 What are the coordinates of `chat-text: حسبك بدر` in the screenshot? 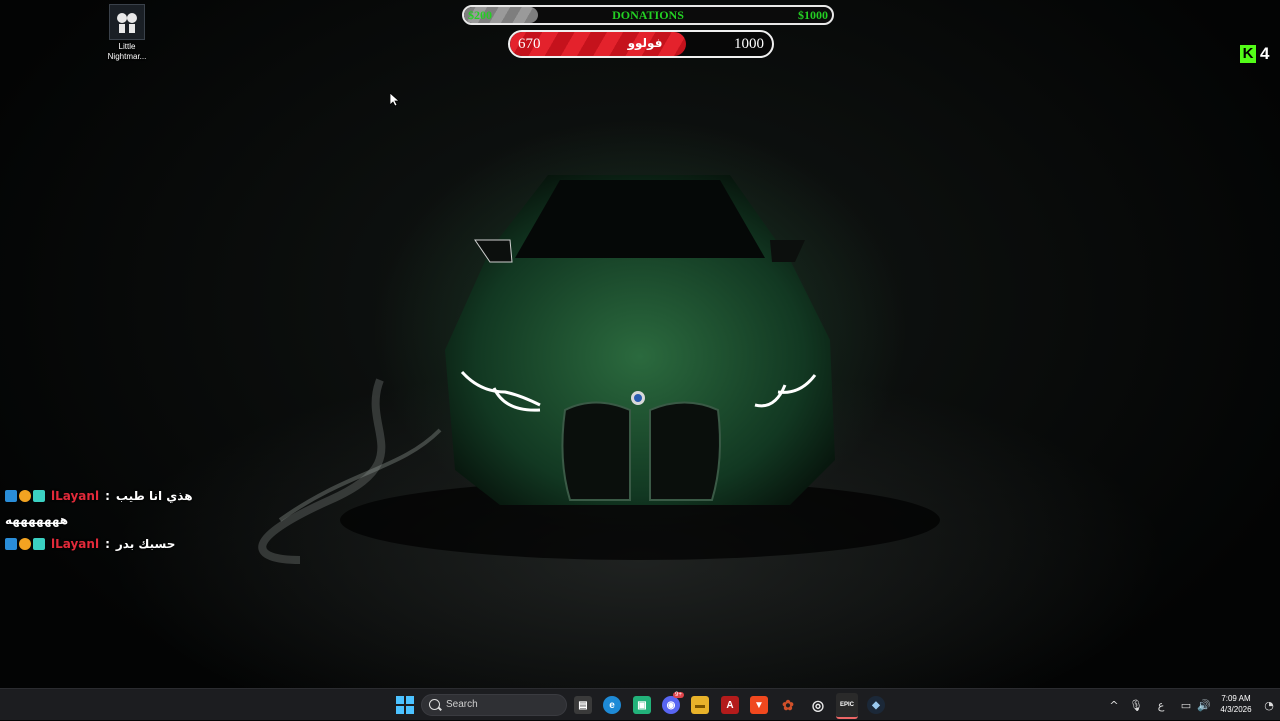 It's located at (145, 544).